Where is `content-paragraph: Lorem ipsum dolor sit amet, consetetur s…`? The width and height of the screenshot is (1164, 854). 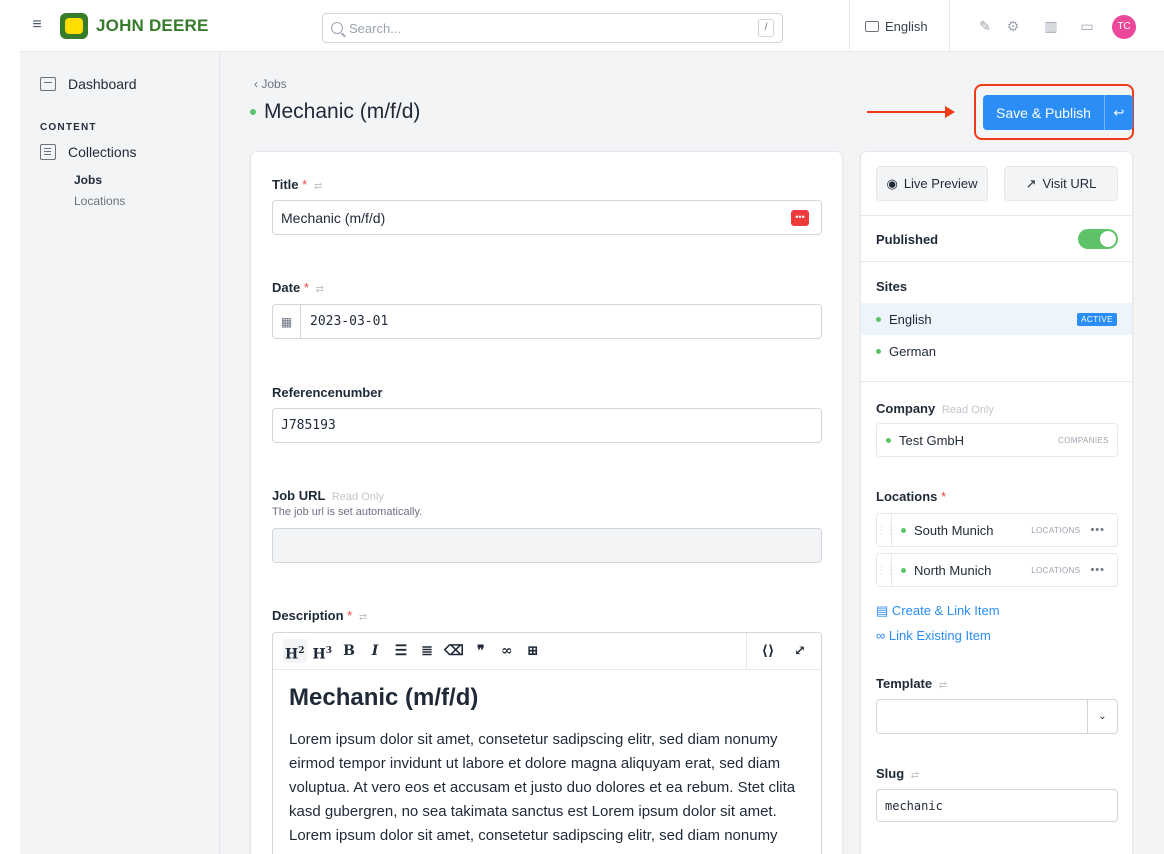 content-paragraph: Lorem ipsum dolor sit amet, consetetur s… is located at coordinates (542, 787).